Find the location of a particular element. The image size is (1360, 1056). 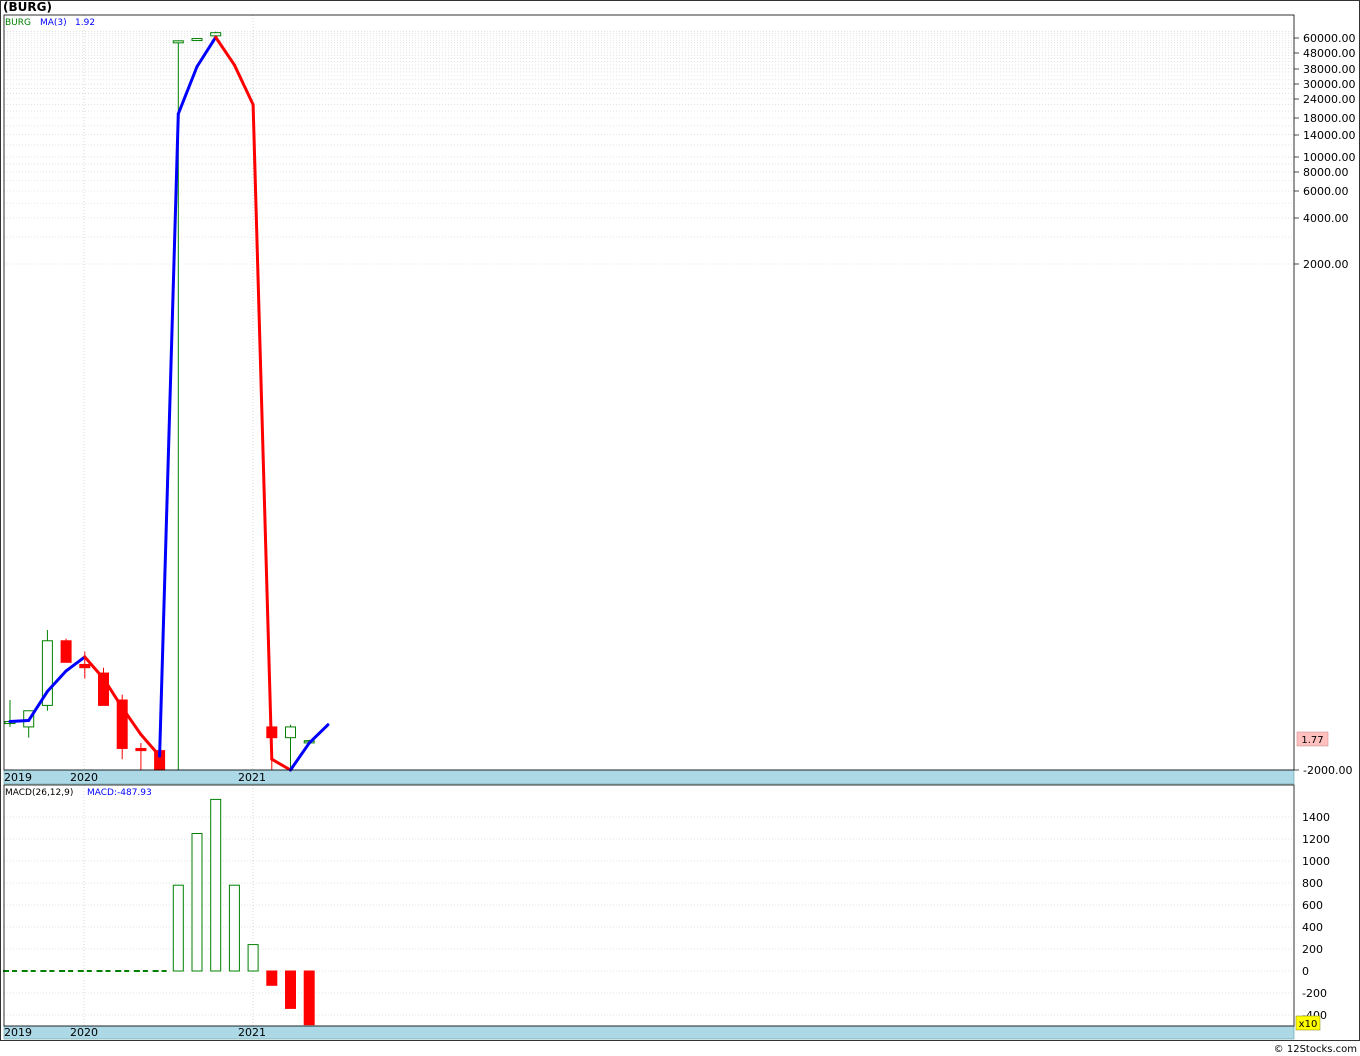

macd-y-tick-label: 1400 is located at coordinates (1316, 817).